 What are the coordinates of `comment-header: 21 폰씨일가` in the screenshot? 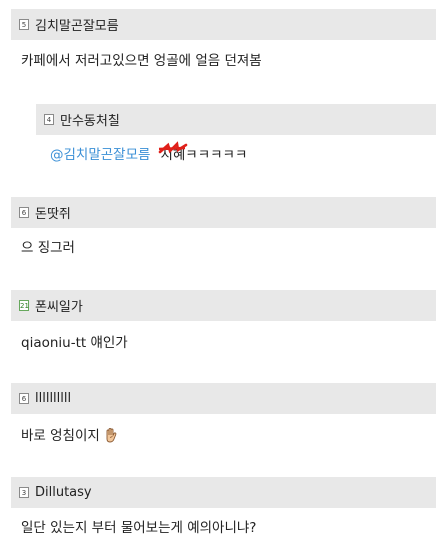 It's located at (223, 305).